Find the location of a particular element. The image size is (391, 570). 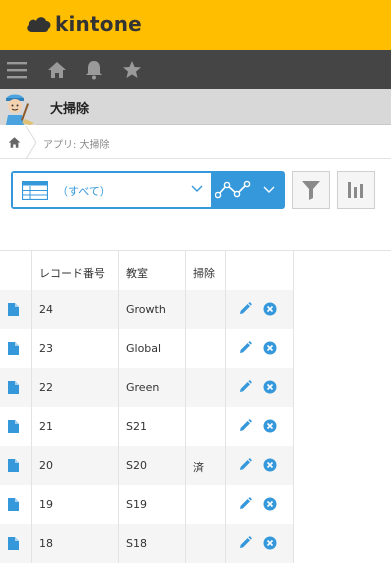

table-row: 19 S19 is located at coordinates (147, 504).